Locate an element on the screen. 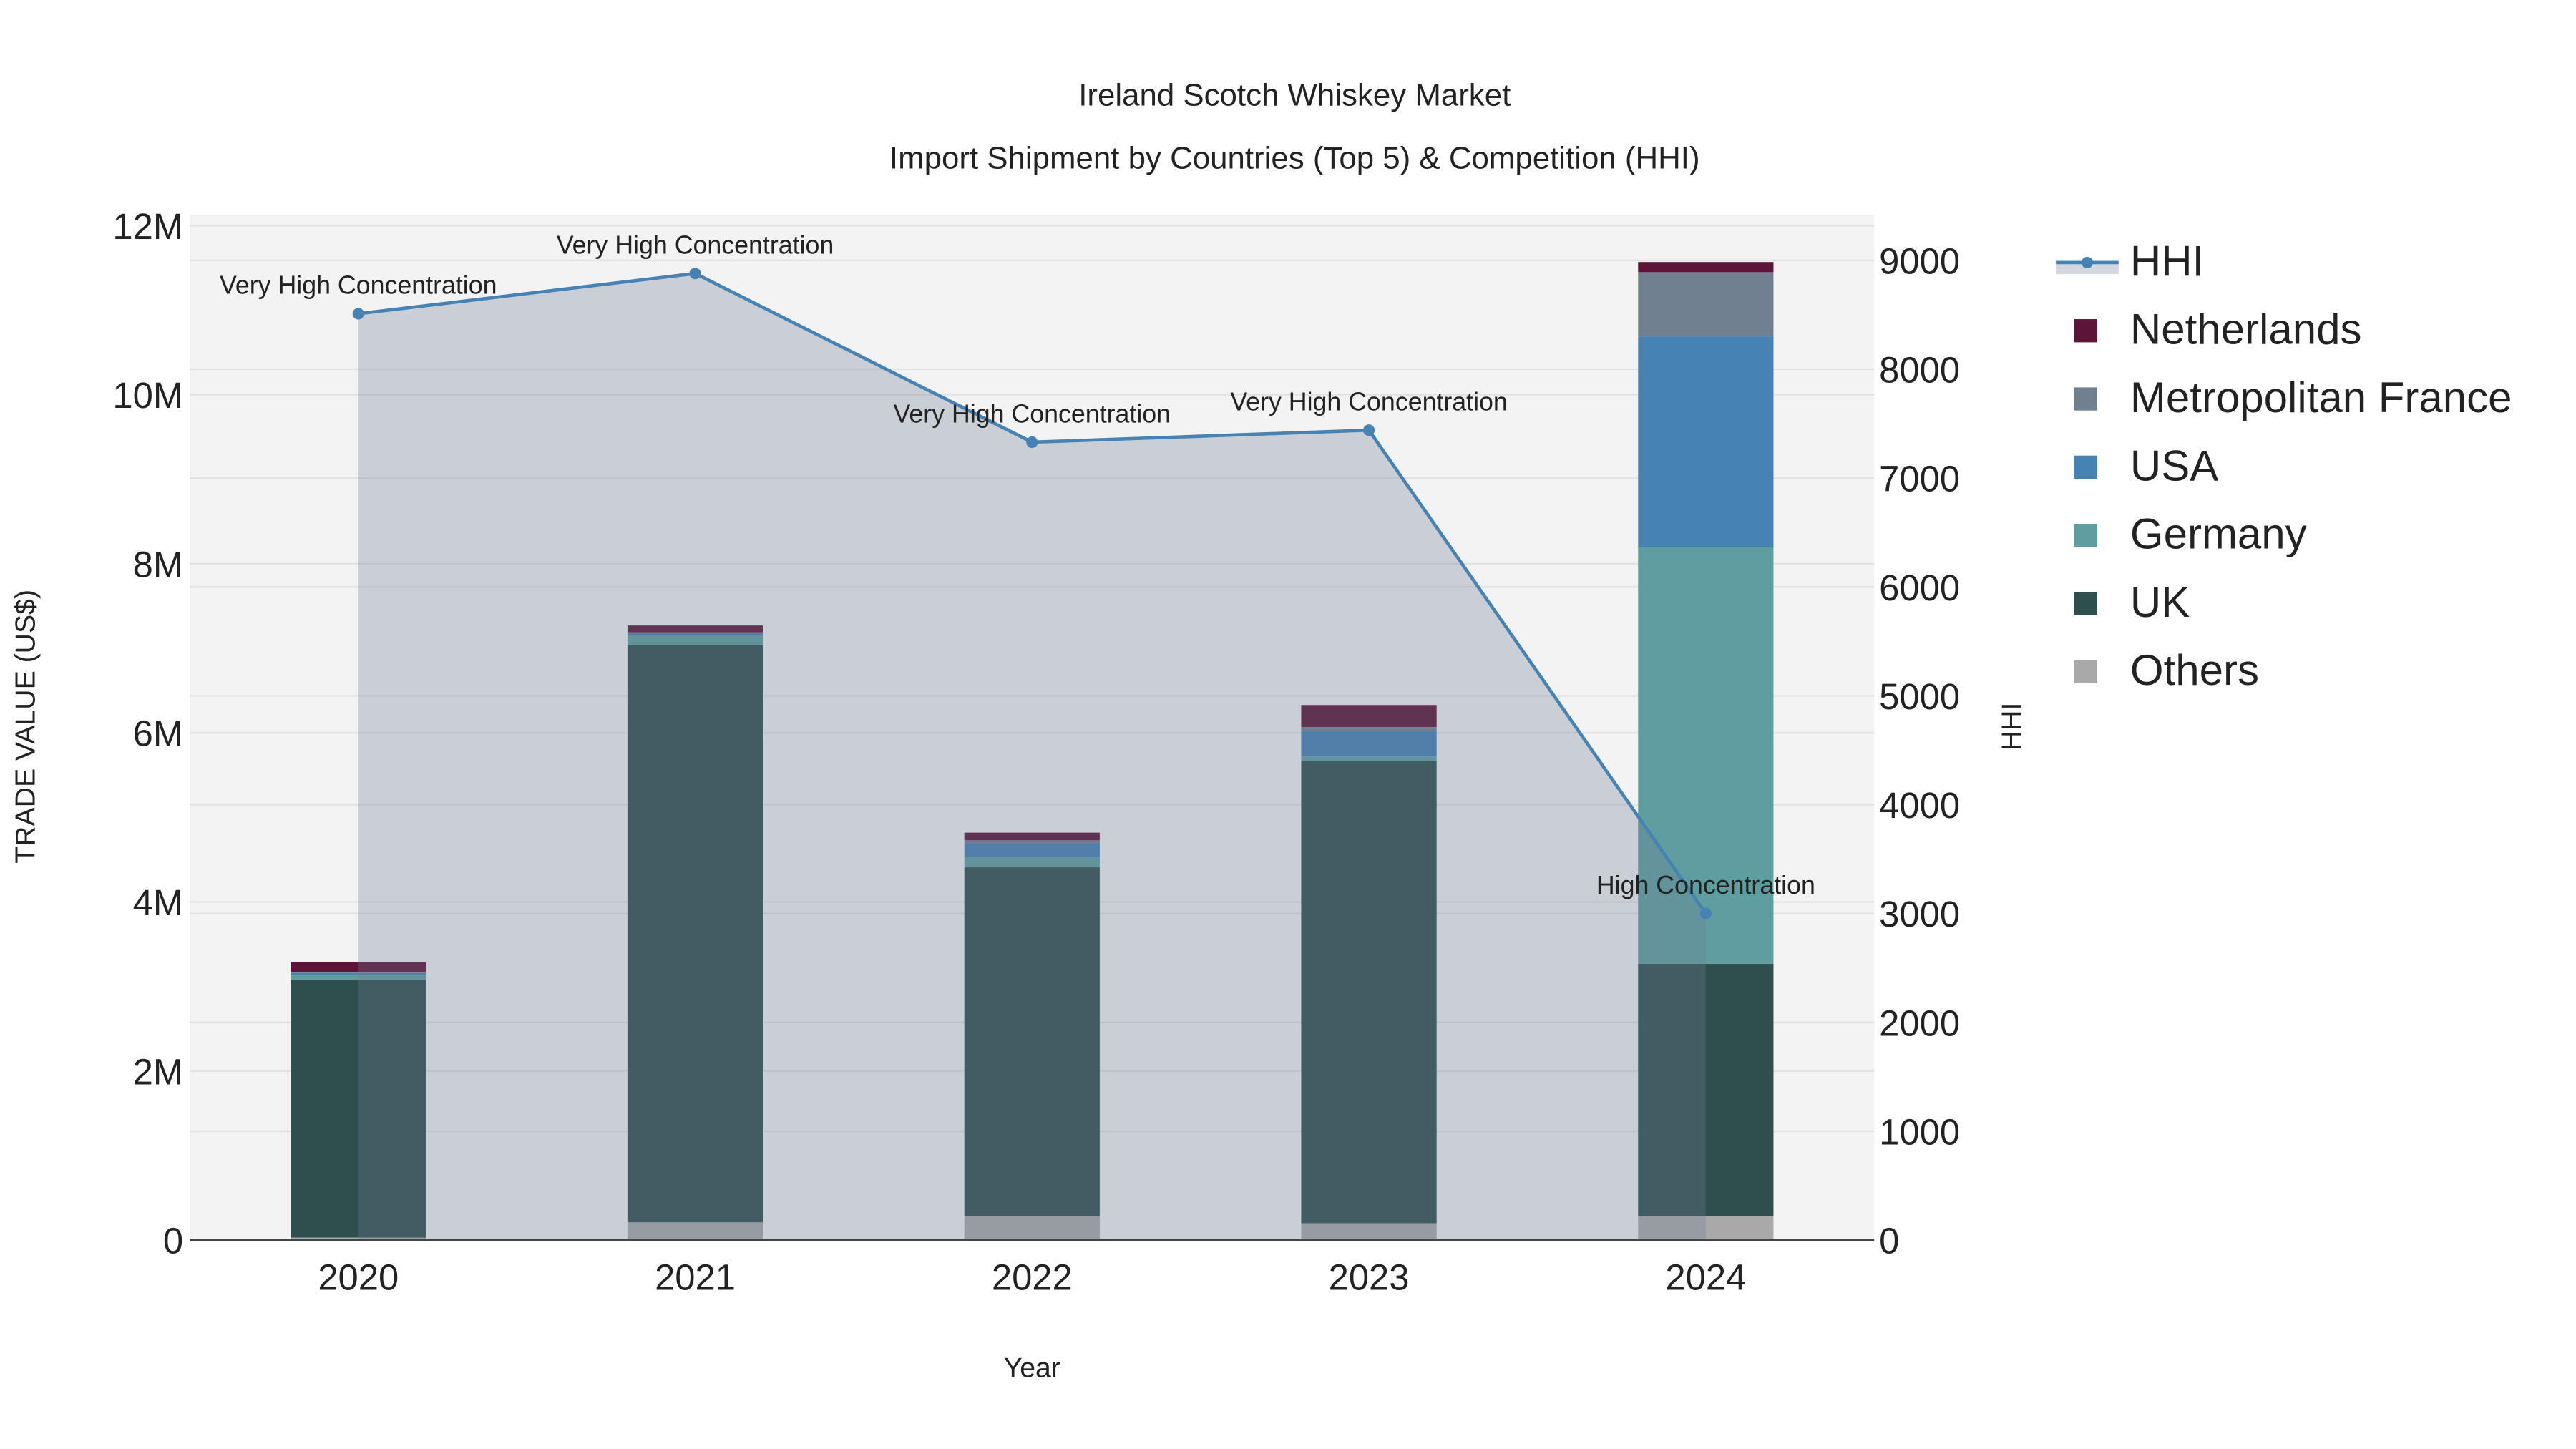 This screenshot has width=2576, height=1449. legend-label: Metropolitan France is located at coordinates (2321, 397).